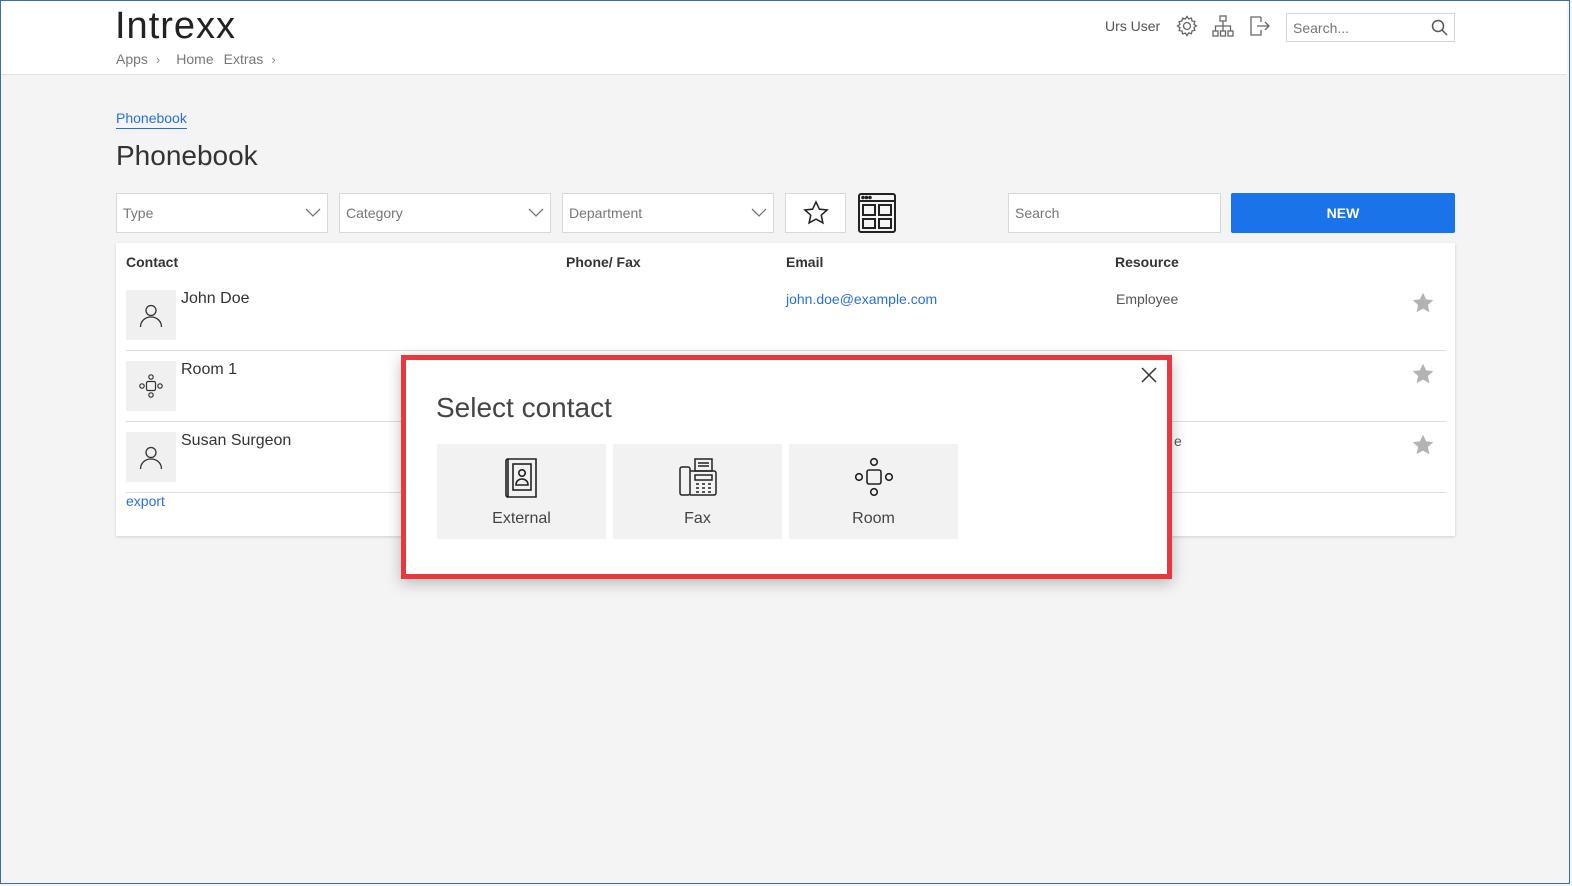 Image resolution: width=1572 pixels, height=886 pixels. What do you see at coordinates (1259, 26) in the screenshot?
I see `logout-icon` at bounding box center [1259, 26].